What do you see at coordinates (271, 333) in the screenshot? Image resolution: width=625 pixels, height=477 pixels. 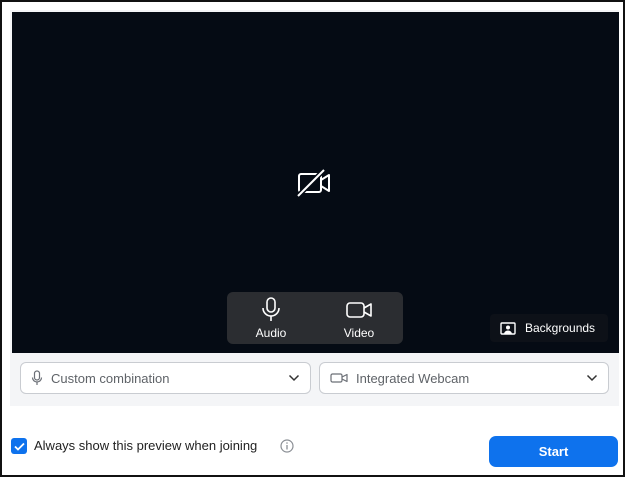 I see `audio-label: Audio` at bounding box center [271, 333].